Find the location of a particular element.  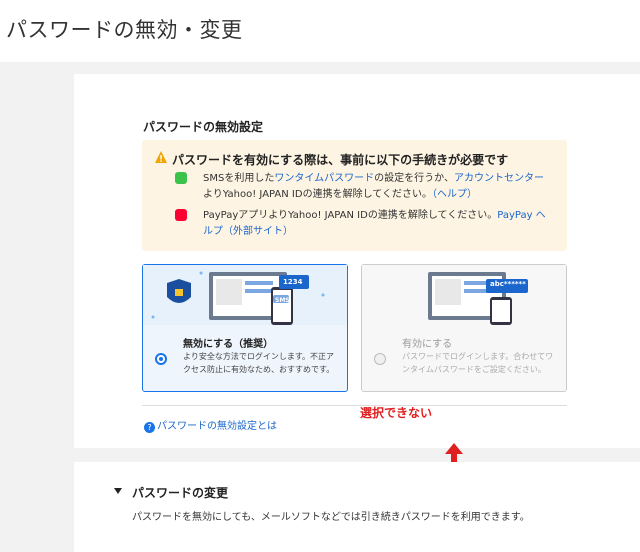

disable-settings-help-link: ? パスワードの無効設定とは is located at coordinates (210, 425).